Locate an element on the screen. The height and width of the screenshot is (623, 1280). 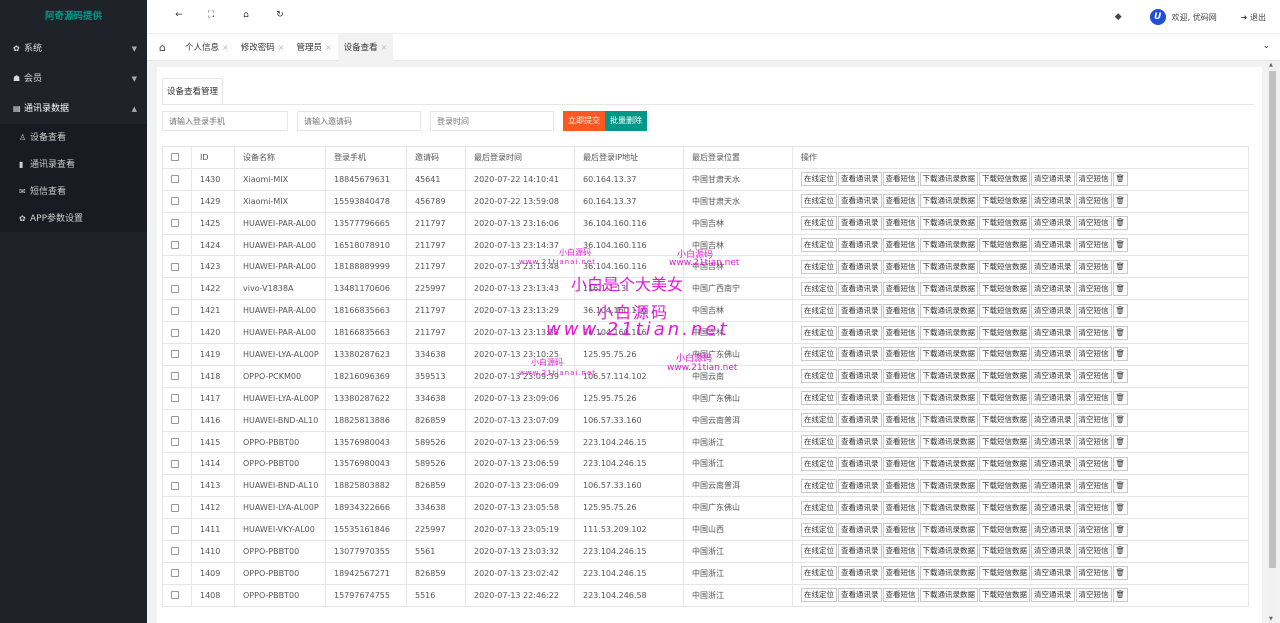
close-icon: × is located at coordinates (225, 47).